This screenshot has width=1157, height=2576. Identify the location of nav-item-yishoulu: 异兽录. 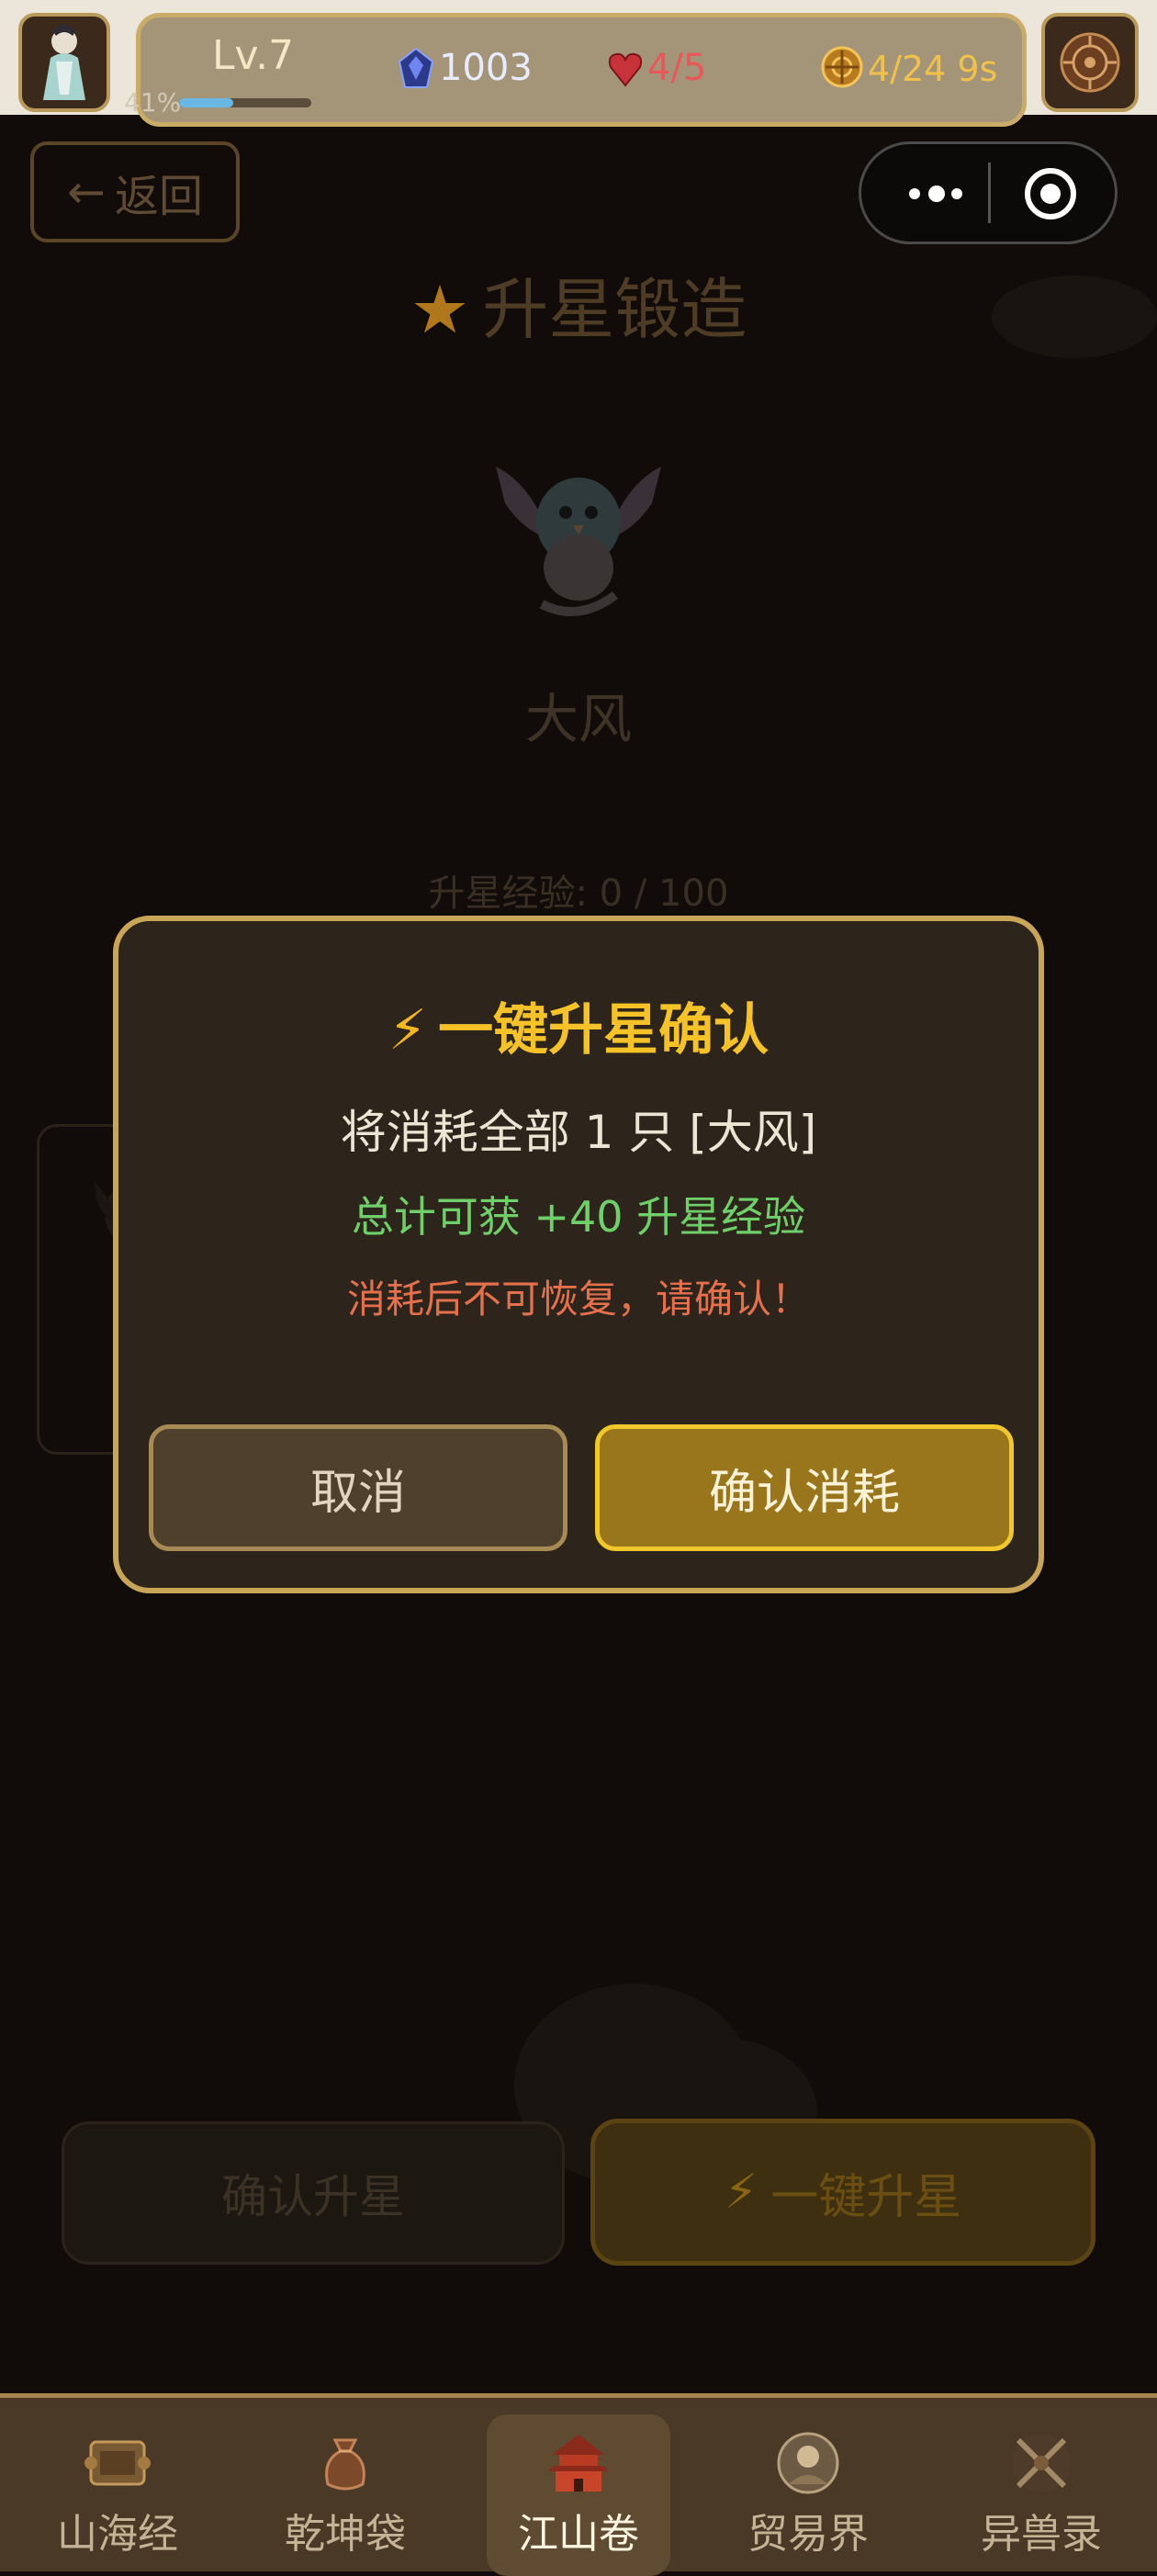
(1041, 2487).